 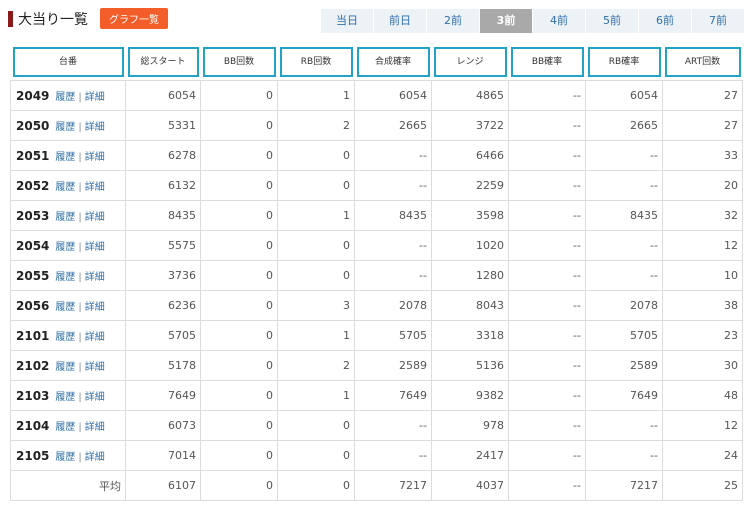 What do you see at coordinates (33, 276) in the screenshot?
I see `machine-number: 2055` at bounding box center [33, 276].